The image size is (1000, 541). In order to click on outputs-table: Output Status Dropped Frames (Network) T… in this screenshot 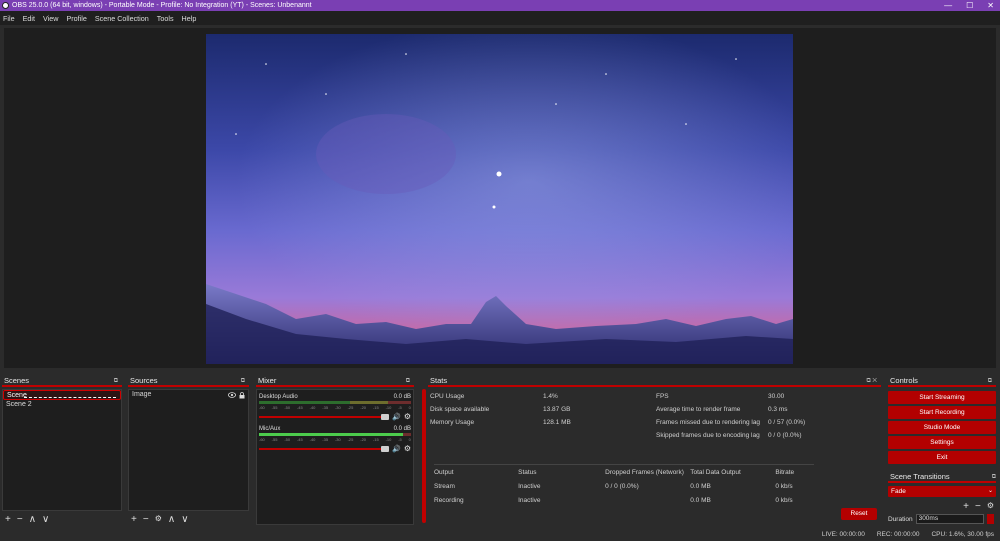, I will do `click(624, 485)`.